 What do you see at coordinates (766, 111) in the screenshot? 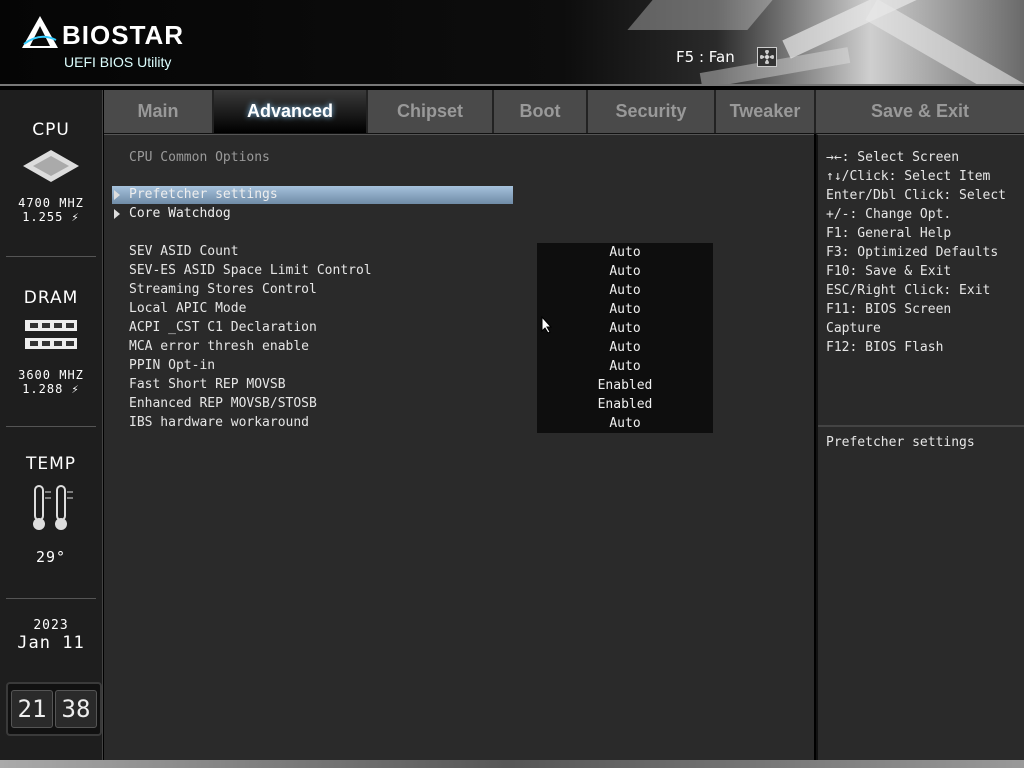
I see `tab-tweaker: Tweaker` at bounding box center [766, 111].